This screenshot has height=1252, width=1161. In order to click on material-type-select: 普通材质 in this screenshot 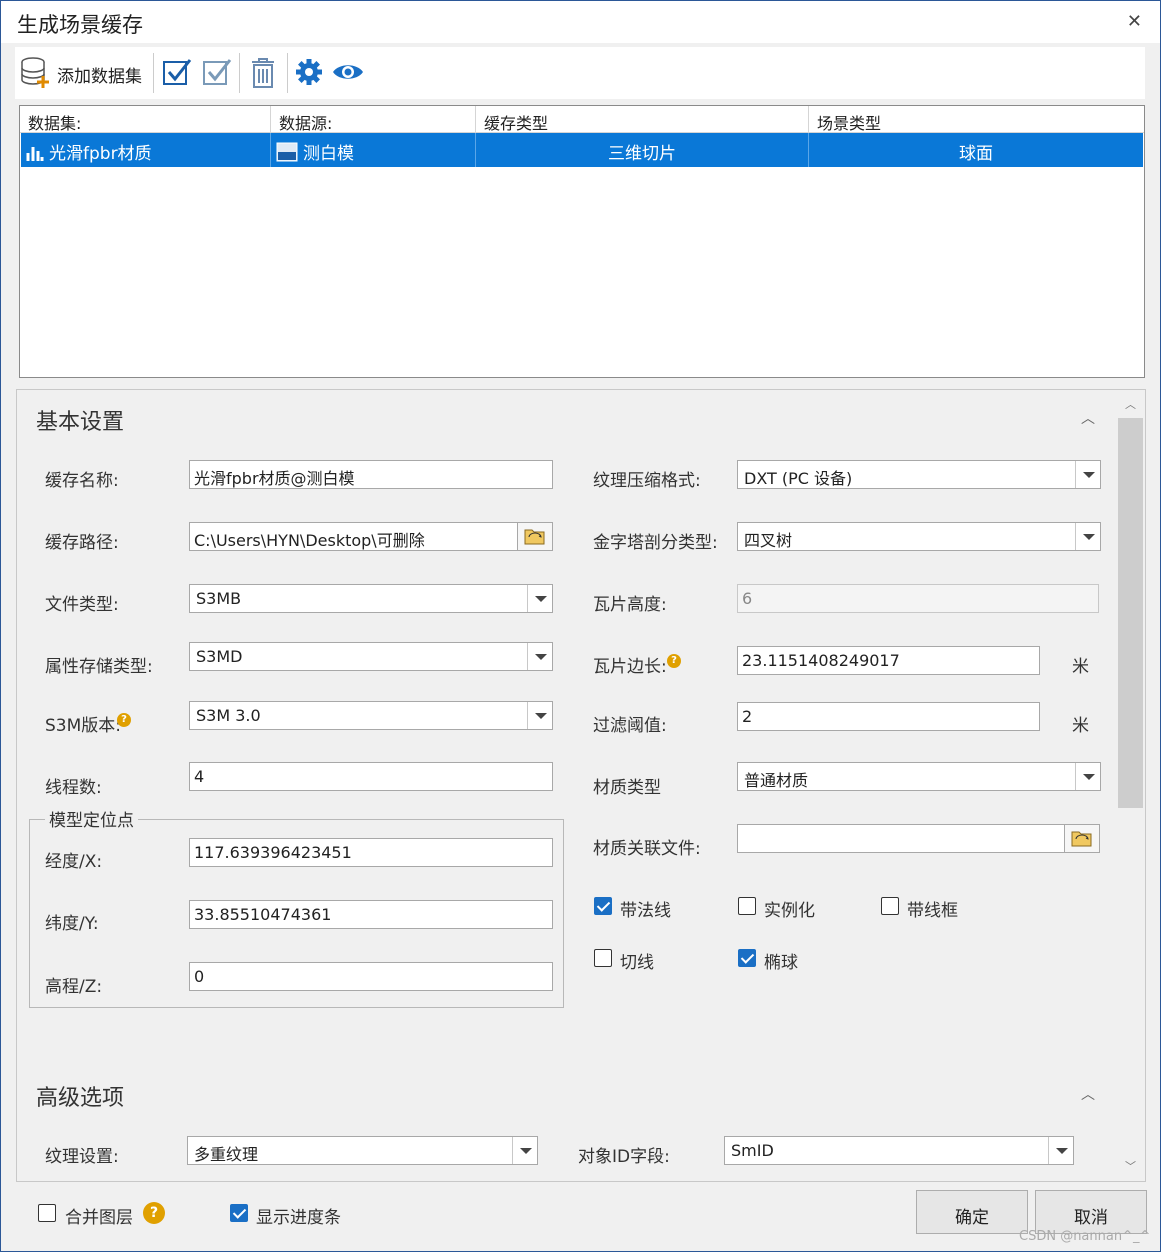, I will do `click(919, 776)`.